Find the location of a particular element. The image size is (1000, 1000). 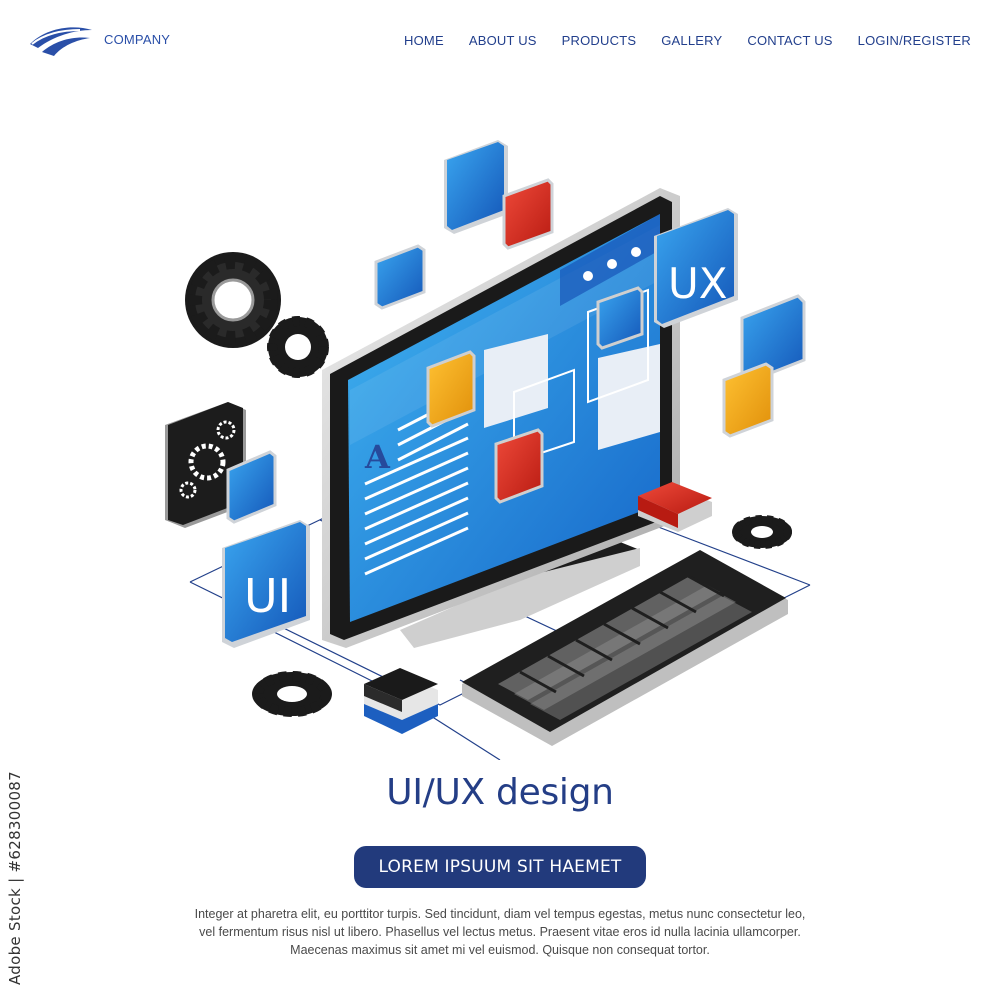

gear-large-icon is located at coordinates (233, 300).